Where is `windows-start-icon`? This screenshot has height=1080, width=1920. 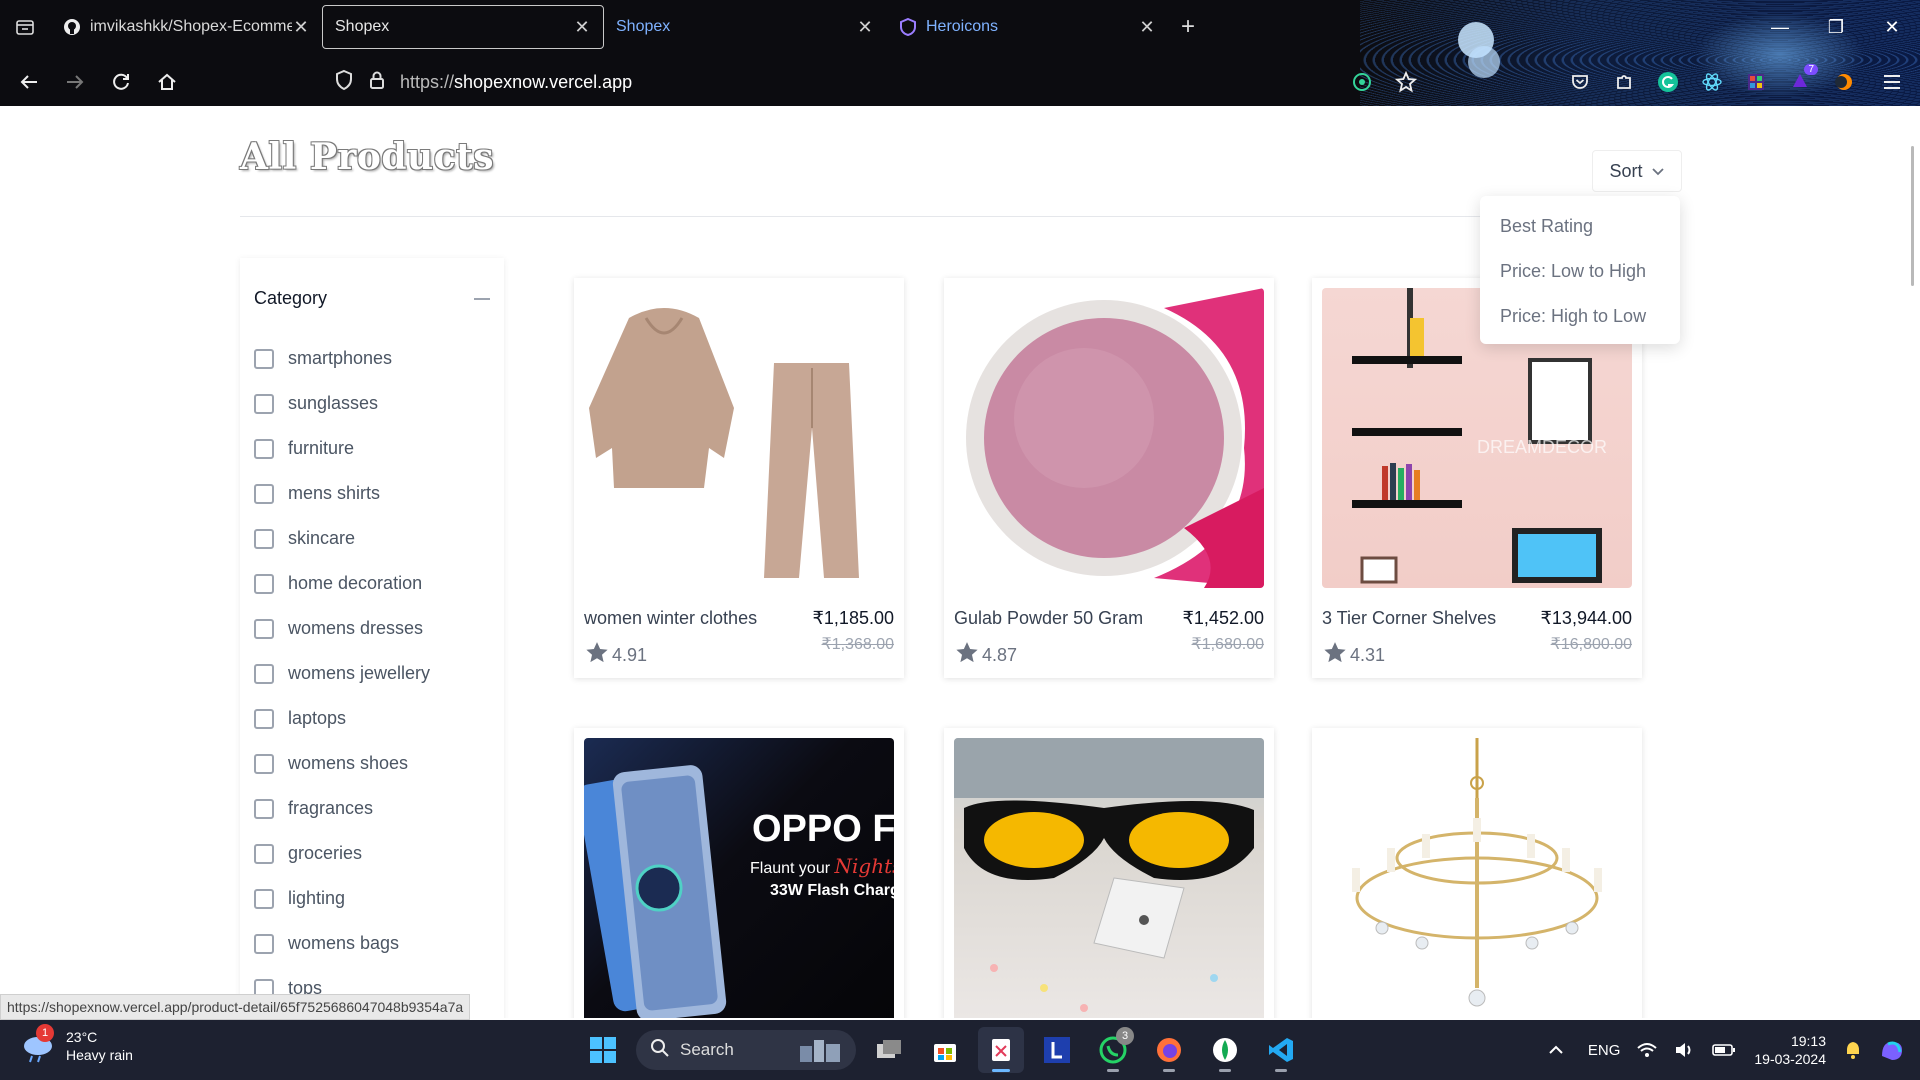
windows-start-icon is located at coordinates (603, 1050).